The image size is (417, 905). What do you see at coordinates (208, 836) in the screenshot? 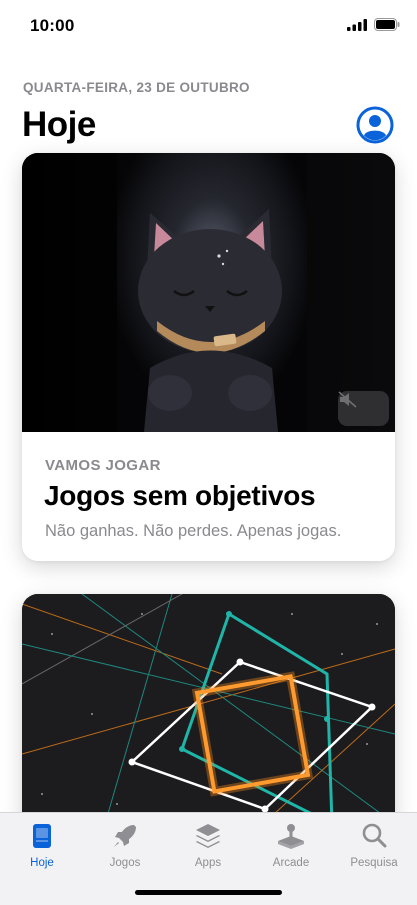
I see `apps-stack-icon` at bounding box center [208, 836].